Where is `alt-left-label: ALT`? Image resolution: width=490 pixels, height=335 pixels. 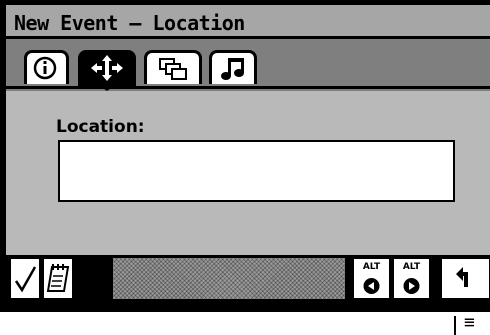
alt-left-label: ALT is located at coordinates (371, 267).